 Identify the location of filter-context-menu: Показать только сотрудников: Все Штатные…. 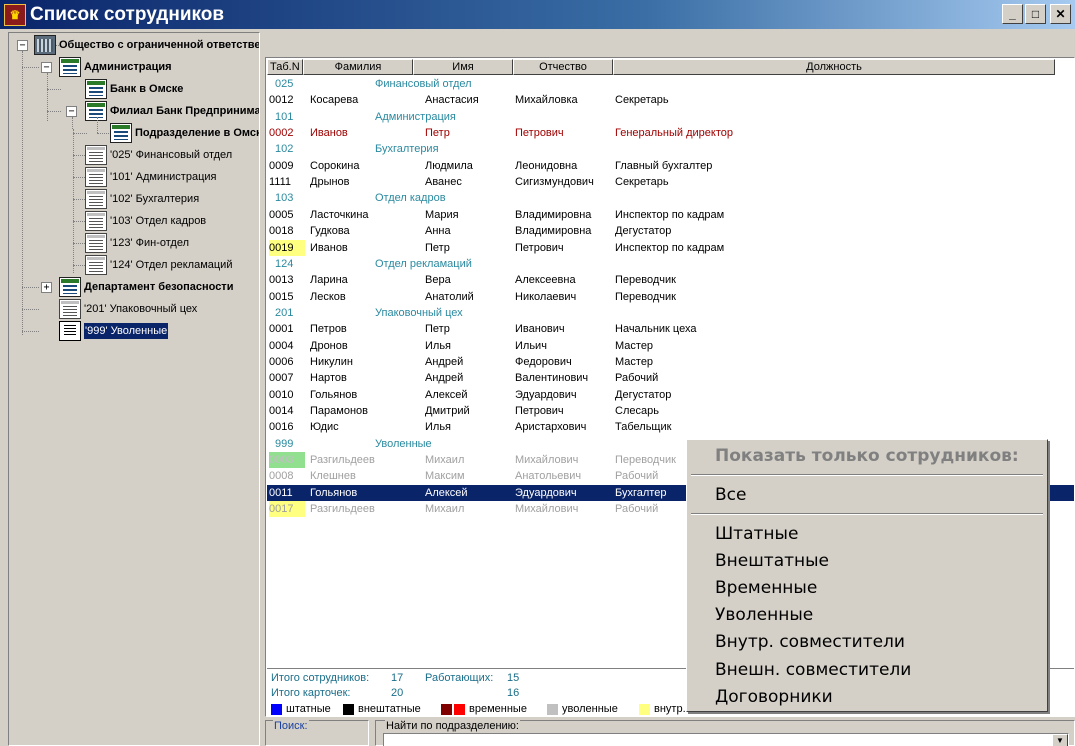
(867, 575).